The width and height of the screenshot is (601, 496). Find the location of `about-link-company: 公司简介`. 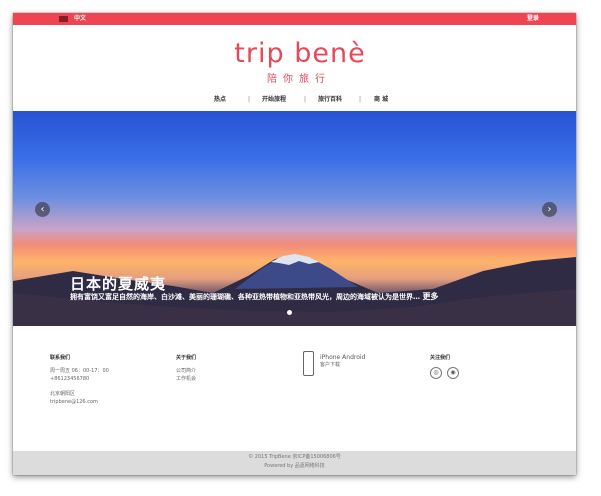

about-link-company: 公司简介 is located at coordinates (186, 371).